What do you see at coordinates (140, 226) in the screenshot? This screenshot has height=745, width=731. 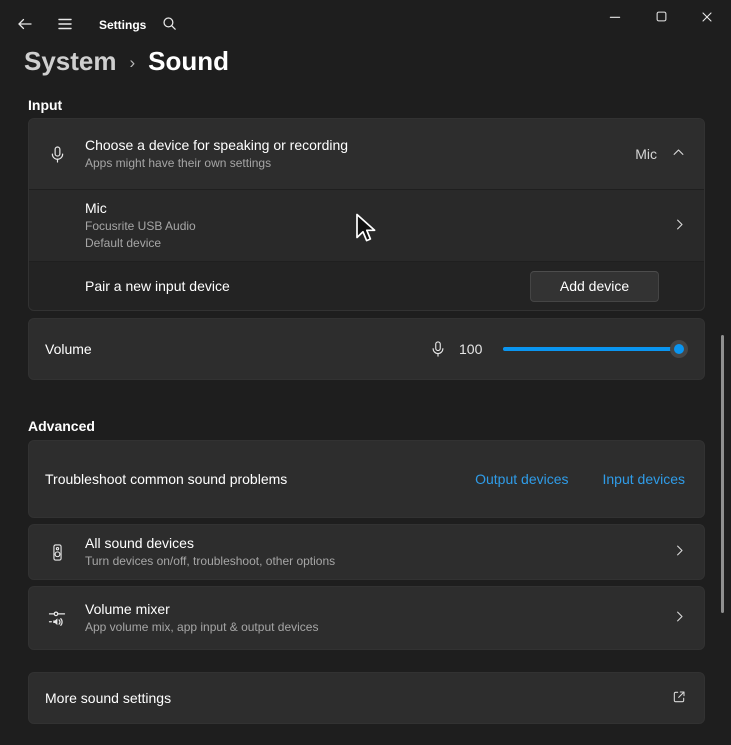 I see `device-vendor: Focusrite USB Audio` at bounding box center [140, 226].